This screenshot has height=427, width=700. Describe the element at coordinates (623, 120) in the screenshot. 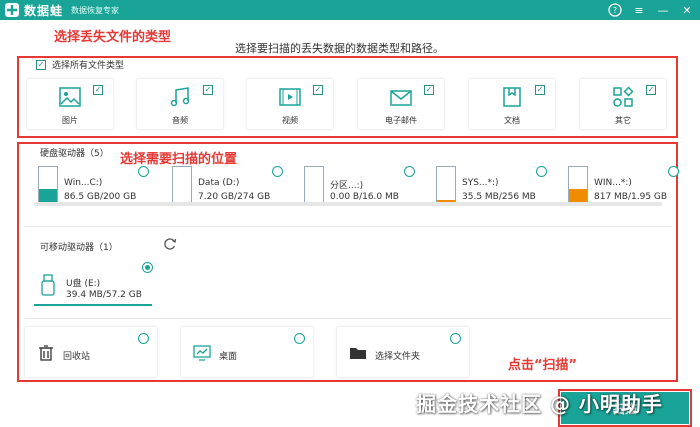

I see `type-label-other: 其它` at that location.